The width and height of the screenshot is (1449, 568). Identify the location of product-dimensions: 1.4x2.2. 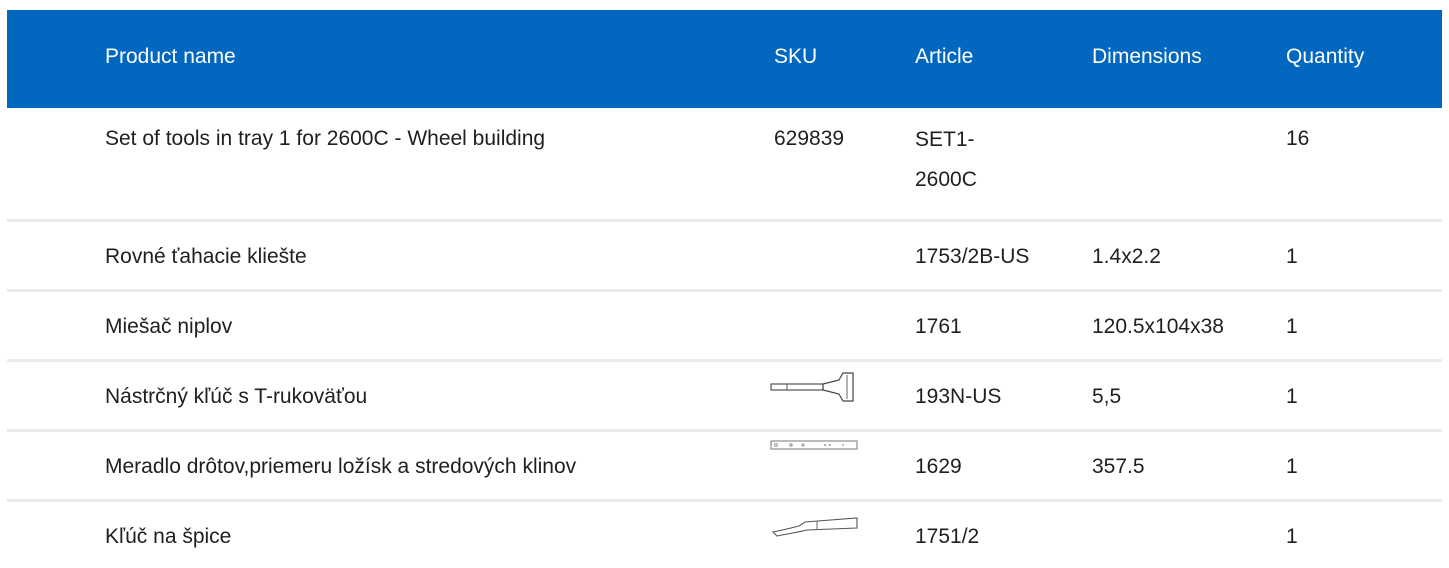
(1126, 256).